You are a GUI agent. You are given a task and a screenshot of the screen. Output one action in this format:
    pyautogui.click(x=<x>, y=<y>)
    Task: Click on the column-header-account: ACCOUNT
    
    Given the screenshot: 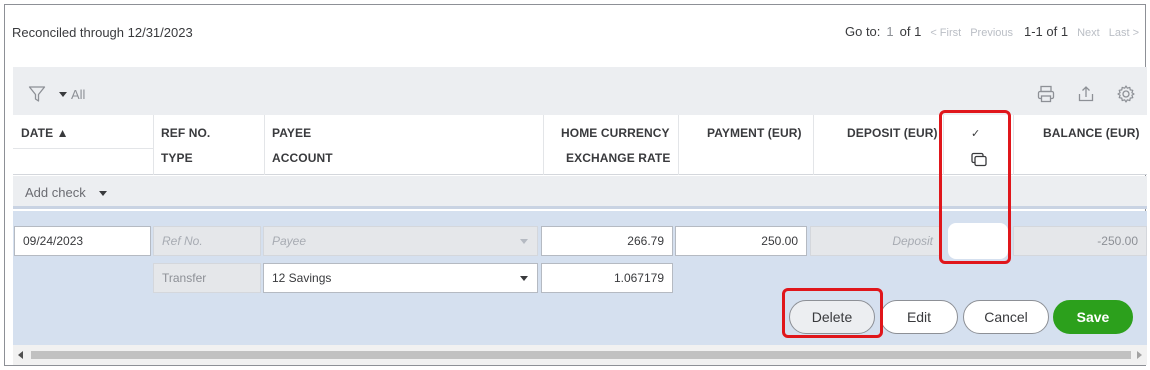 What is the action you would take?
    pyautogui.click(x=302, y=158)
    